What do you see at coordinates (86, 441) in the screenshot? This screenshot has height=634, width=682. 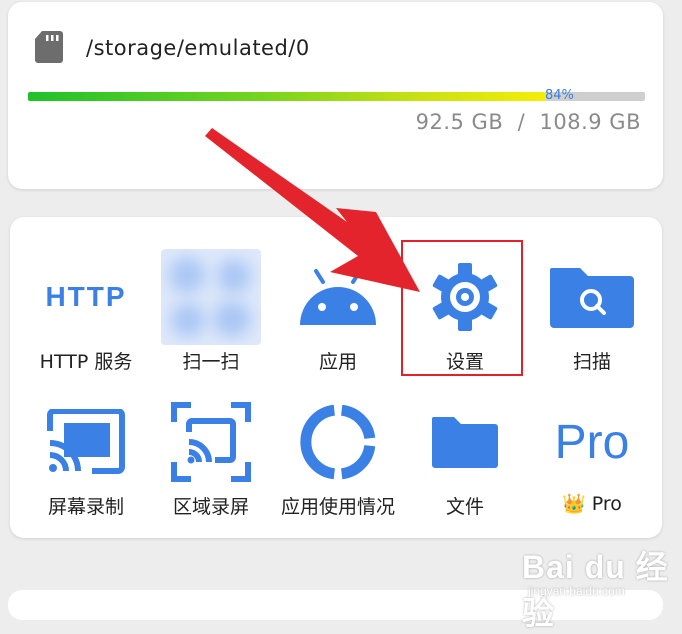 I see `cast-icon` at bounding box center [86, 441].